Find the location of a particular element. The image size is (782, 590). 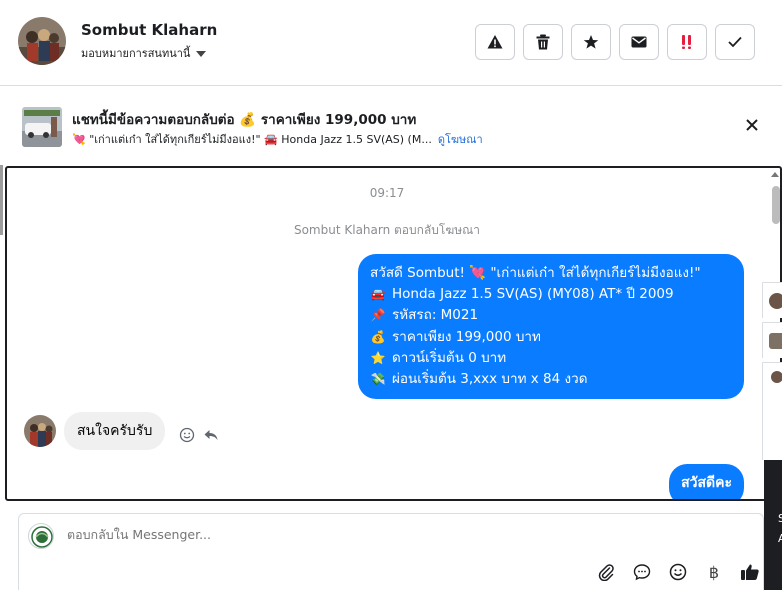

saved-reply-icon is located at coordinates (642, 572).